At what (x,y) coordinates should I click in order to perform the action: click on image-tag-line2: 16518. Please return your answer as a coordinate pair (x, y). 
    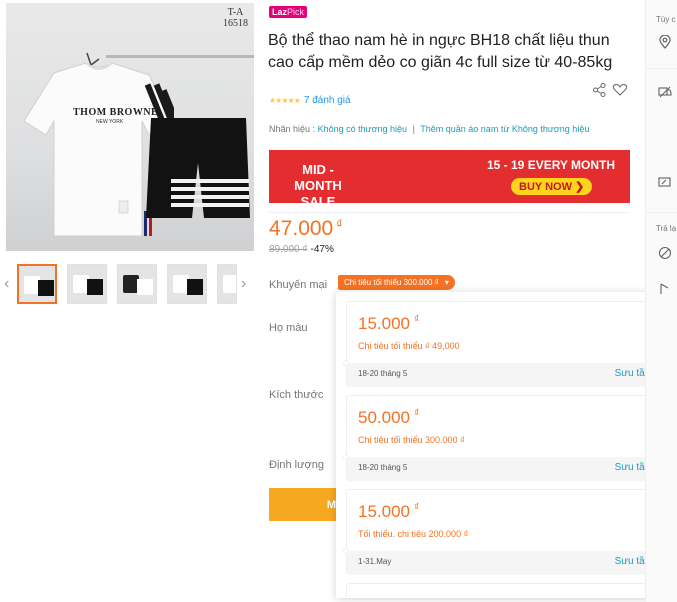
    Looking at the image, I should click on (235, 23).